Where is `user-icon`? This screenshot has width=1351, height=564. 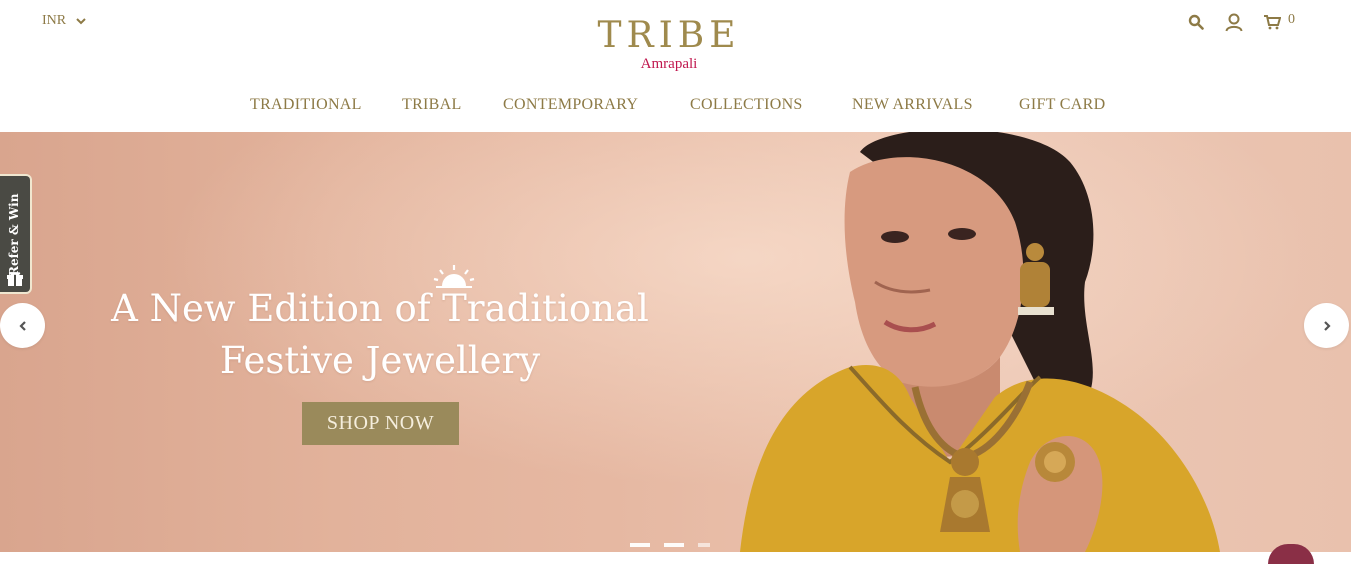 user-icon is located at coordinates (1234, 22).